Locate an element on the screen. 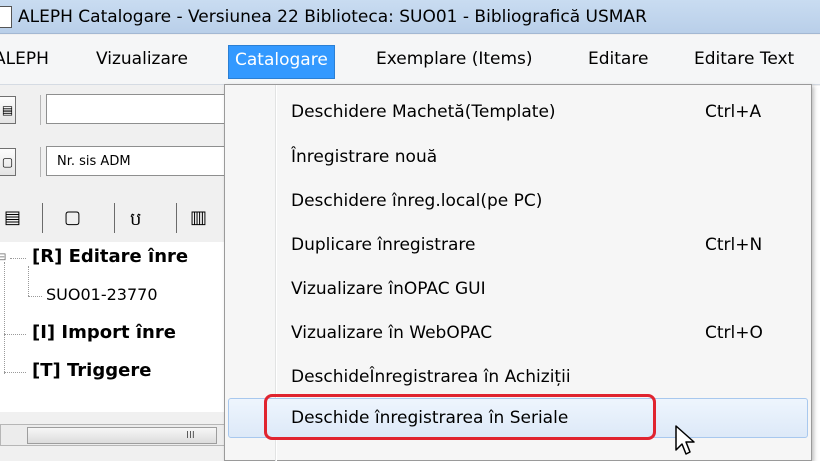  tab-print-icon: ▥ is located at coordinates (198, 217).